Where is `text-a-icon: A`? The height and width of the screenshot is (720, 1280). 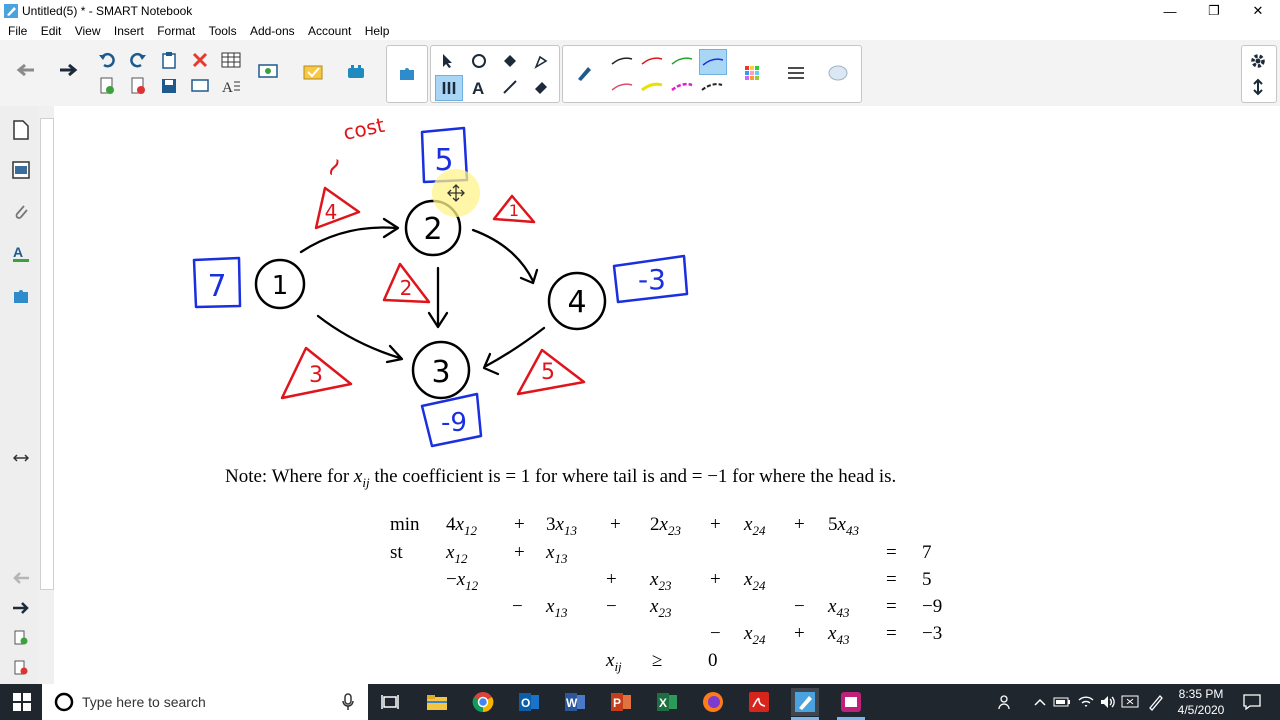 text-a-icon: A is located at coordinates (478, 87).